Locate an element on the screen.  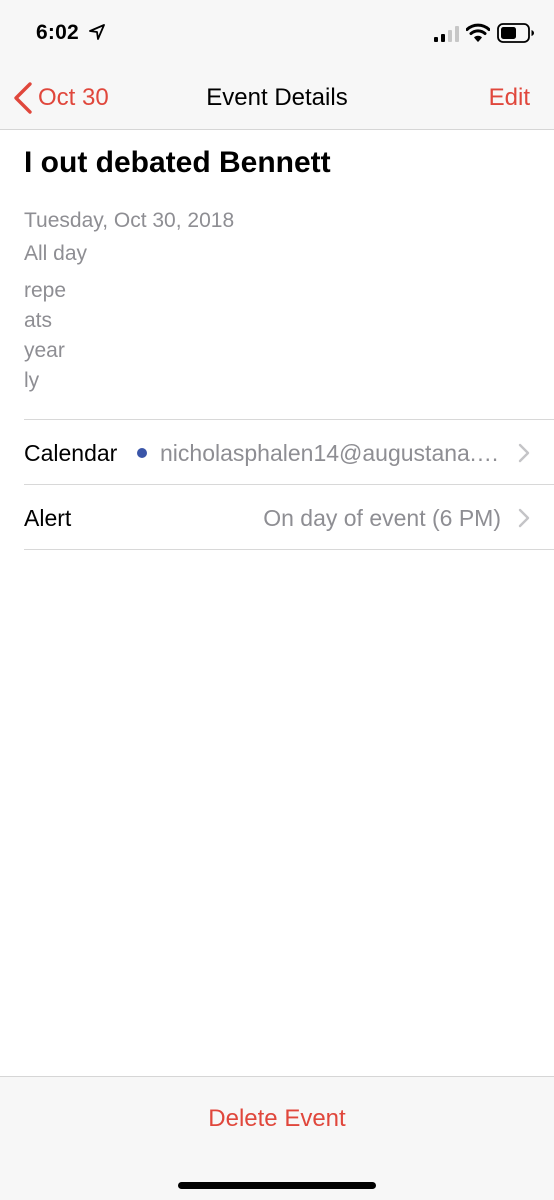
delete-event-button: Delete Event is located at coordinates (277, 1119).